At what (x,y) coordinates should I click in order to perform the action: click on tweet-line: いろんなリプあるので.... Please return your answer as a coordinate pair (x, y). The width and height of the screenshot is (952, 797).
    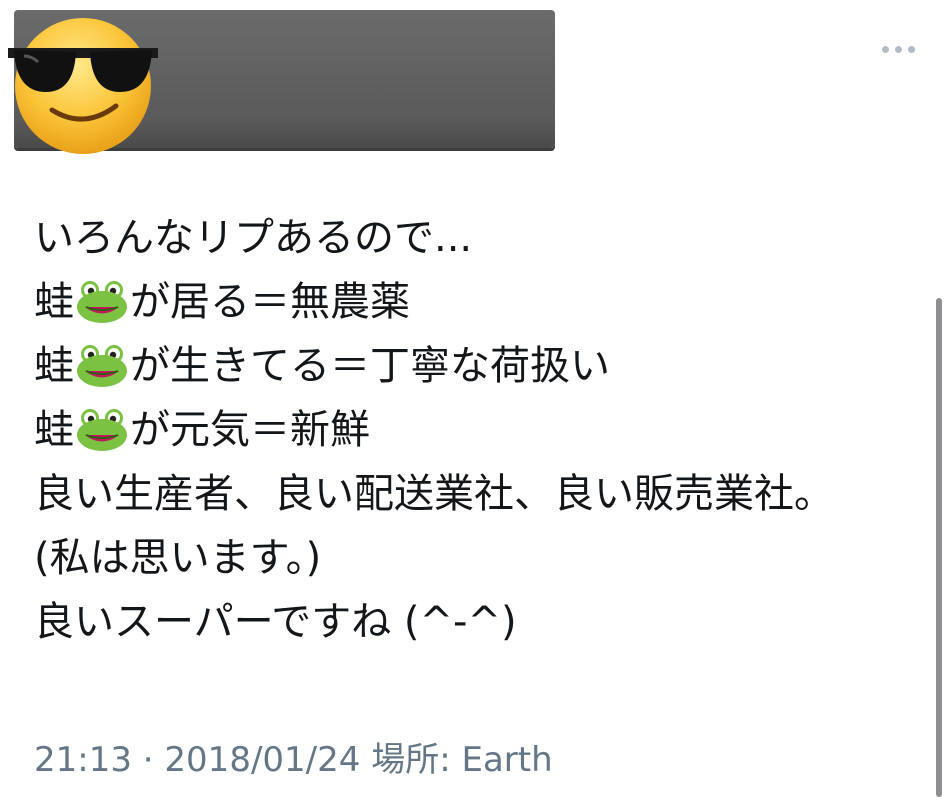
    Looking at the image, I should click on (253, 238).